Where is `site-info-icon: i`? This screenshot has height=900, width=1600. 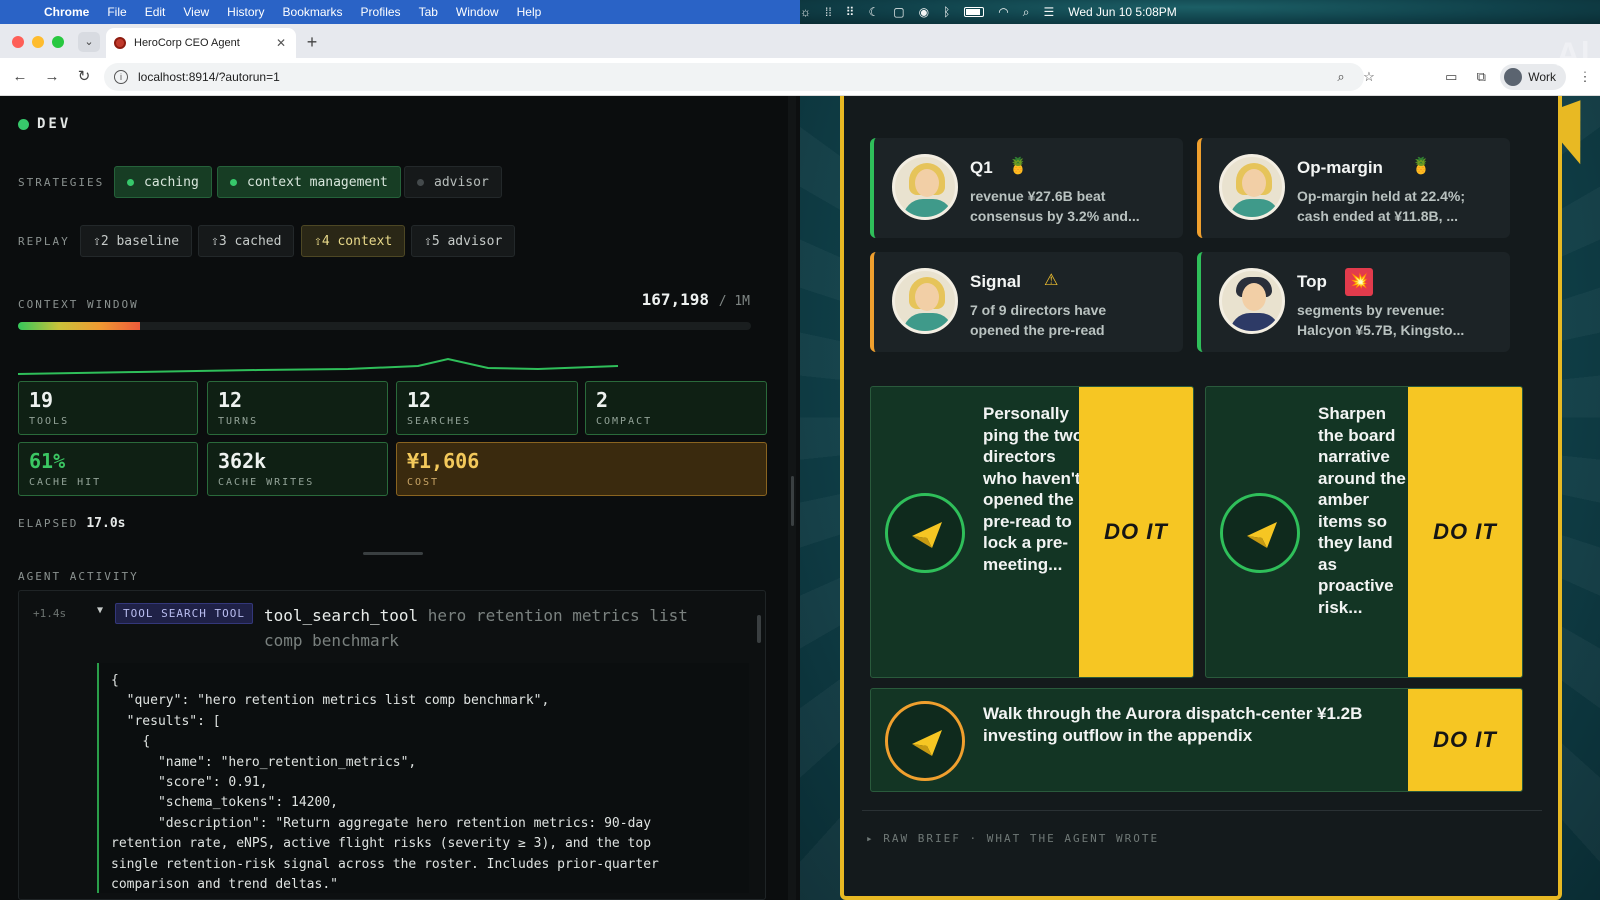 site-info-icon: i is located at coordinates (121, 77).